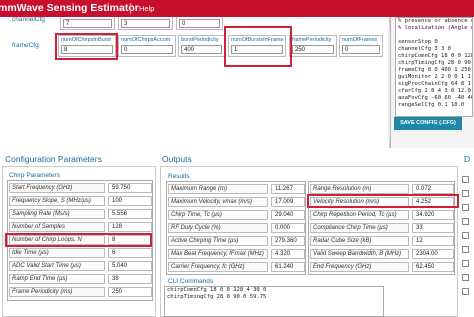  Describe the element at coordinates (86, 46) in the screenshot. I see `highlight-chirps-in-burst` at that location.